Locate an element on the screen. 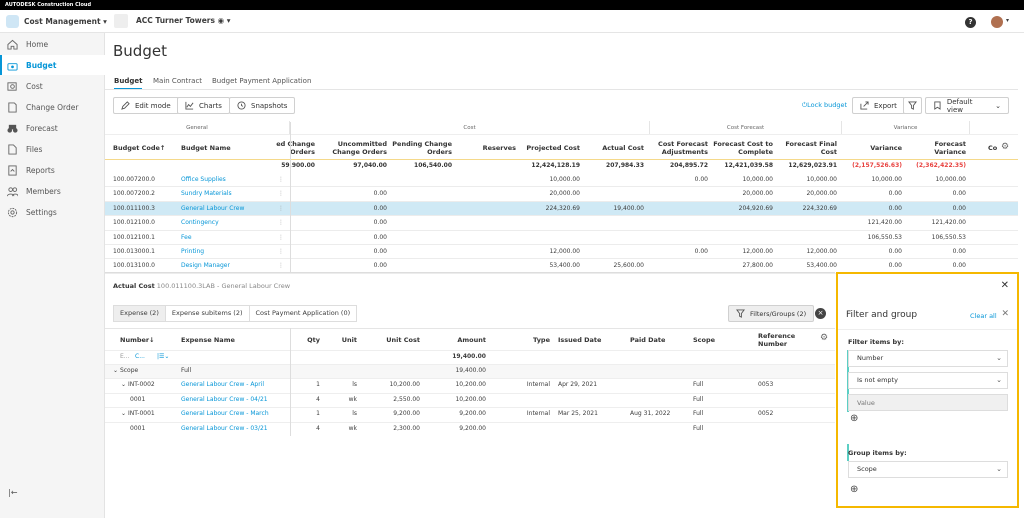  add-group-icon: ⊕ is located at coordinates (854, 489).